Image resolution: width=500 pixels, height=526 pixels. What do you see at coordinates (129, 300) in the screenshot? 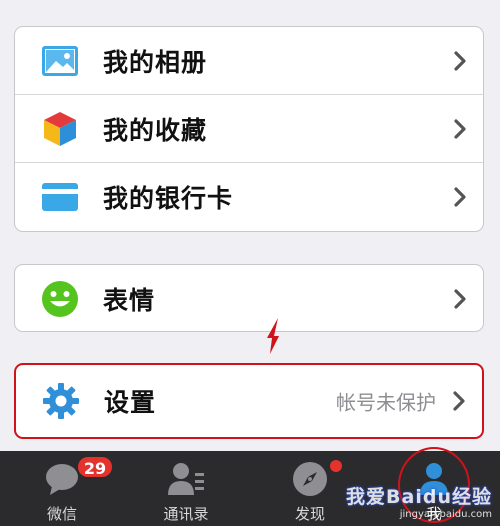
I see `menu-item-label: 表情` at bounding box center [129, 300].